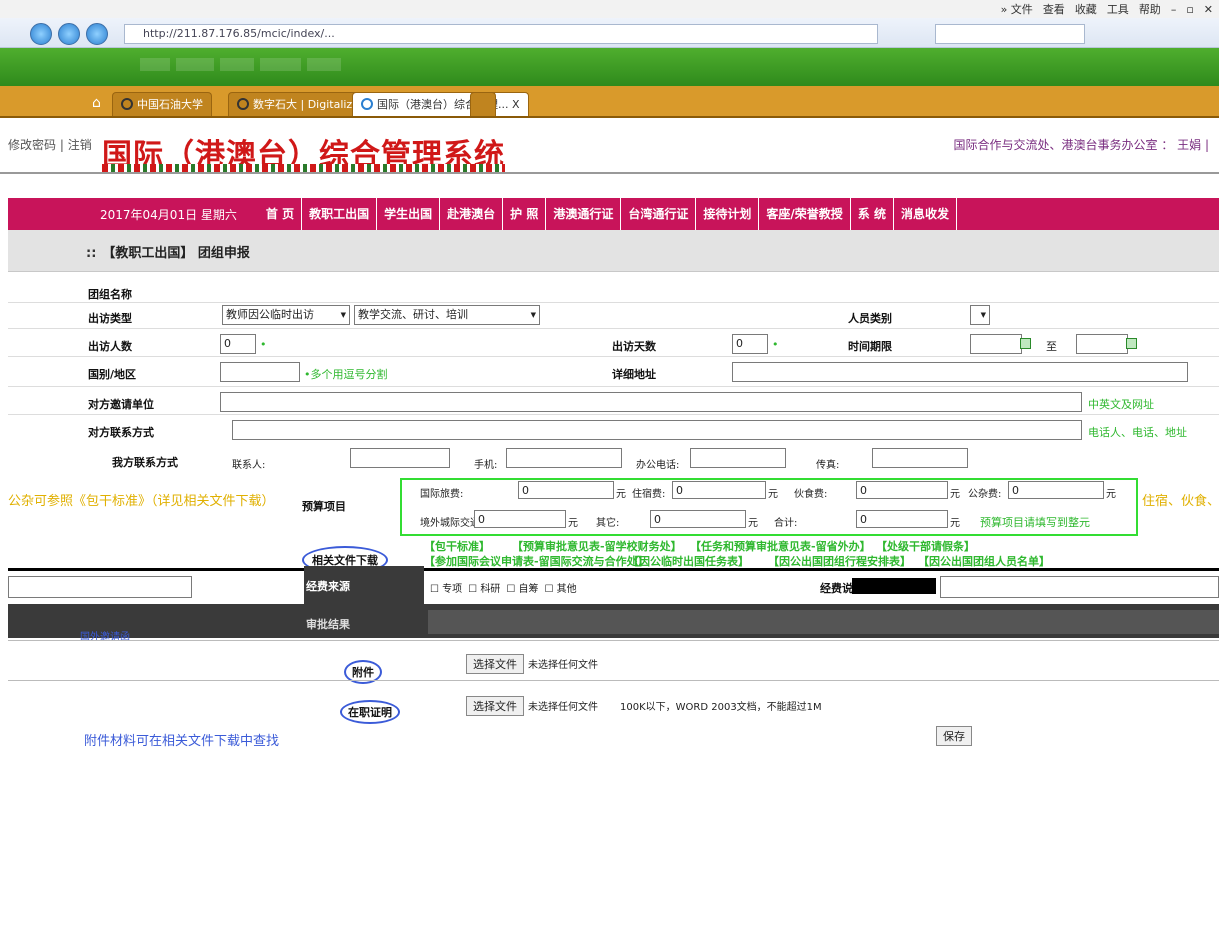 The image size is (1219, 936). I want to click on intl-travel-input: 0, so click(566, 490).